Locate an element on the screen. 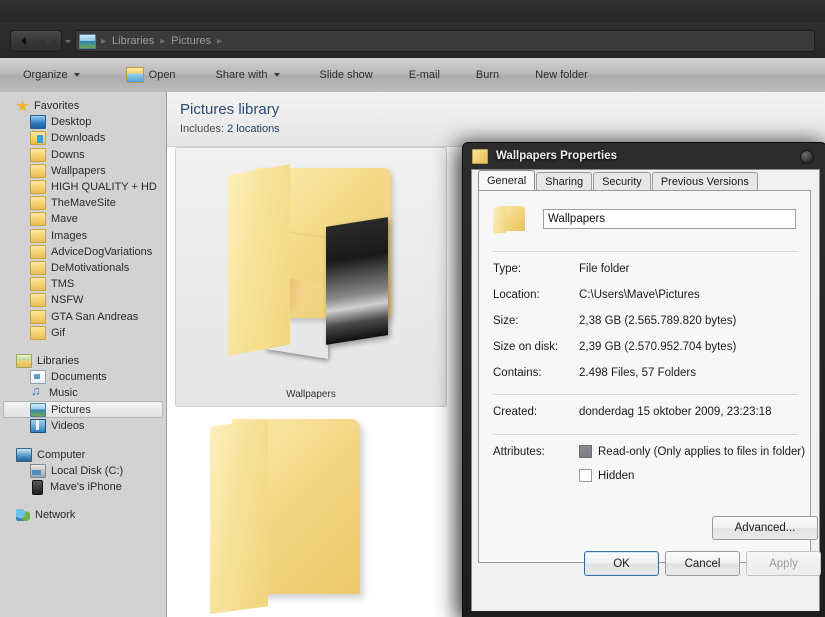 Image resolution: width=825 pixels, height=617 pixels. toolbar-slide-show-button: Slide show is located at coordinates (346, 75).